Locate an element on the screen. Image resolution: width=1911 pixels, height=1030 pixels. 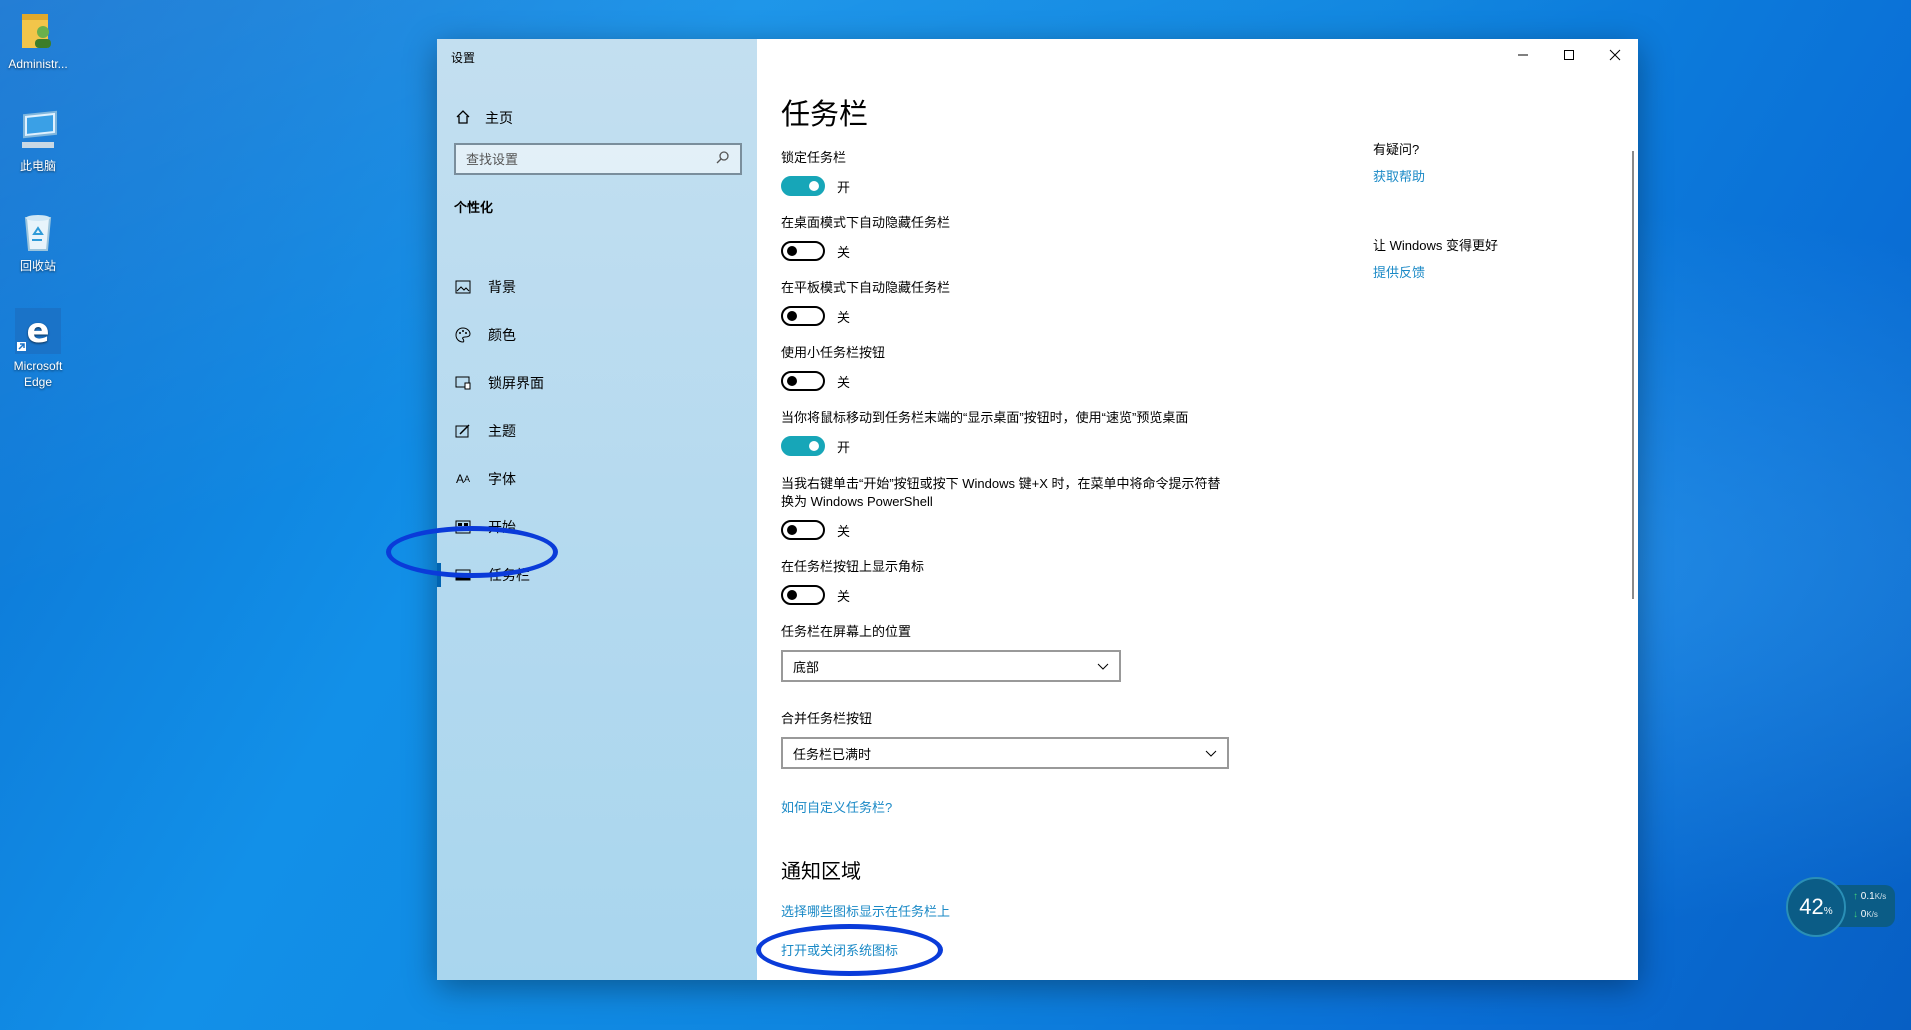
sidebar-item-background: 背景 is located at coordinates (597, 287).